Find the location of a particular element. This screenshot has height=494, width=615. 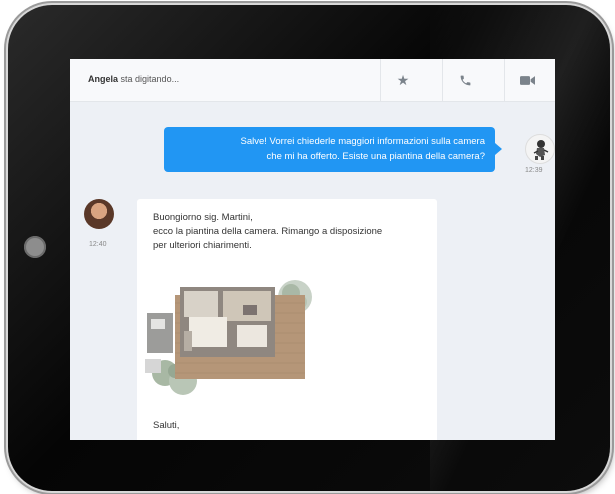

contact-name: Angela is located at coordinates (103, 79).